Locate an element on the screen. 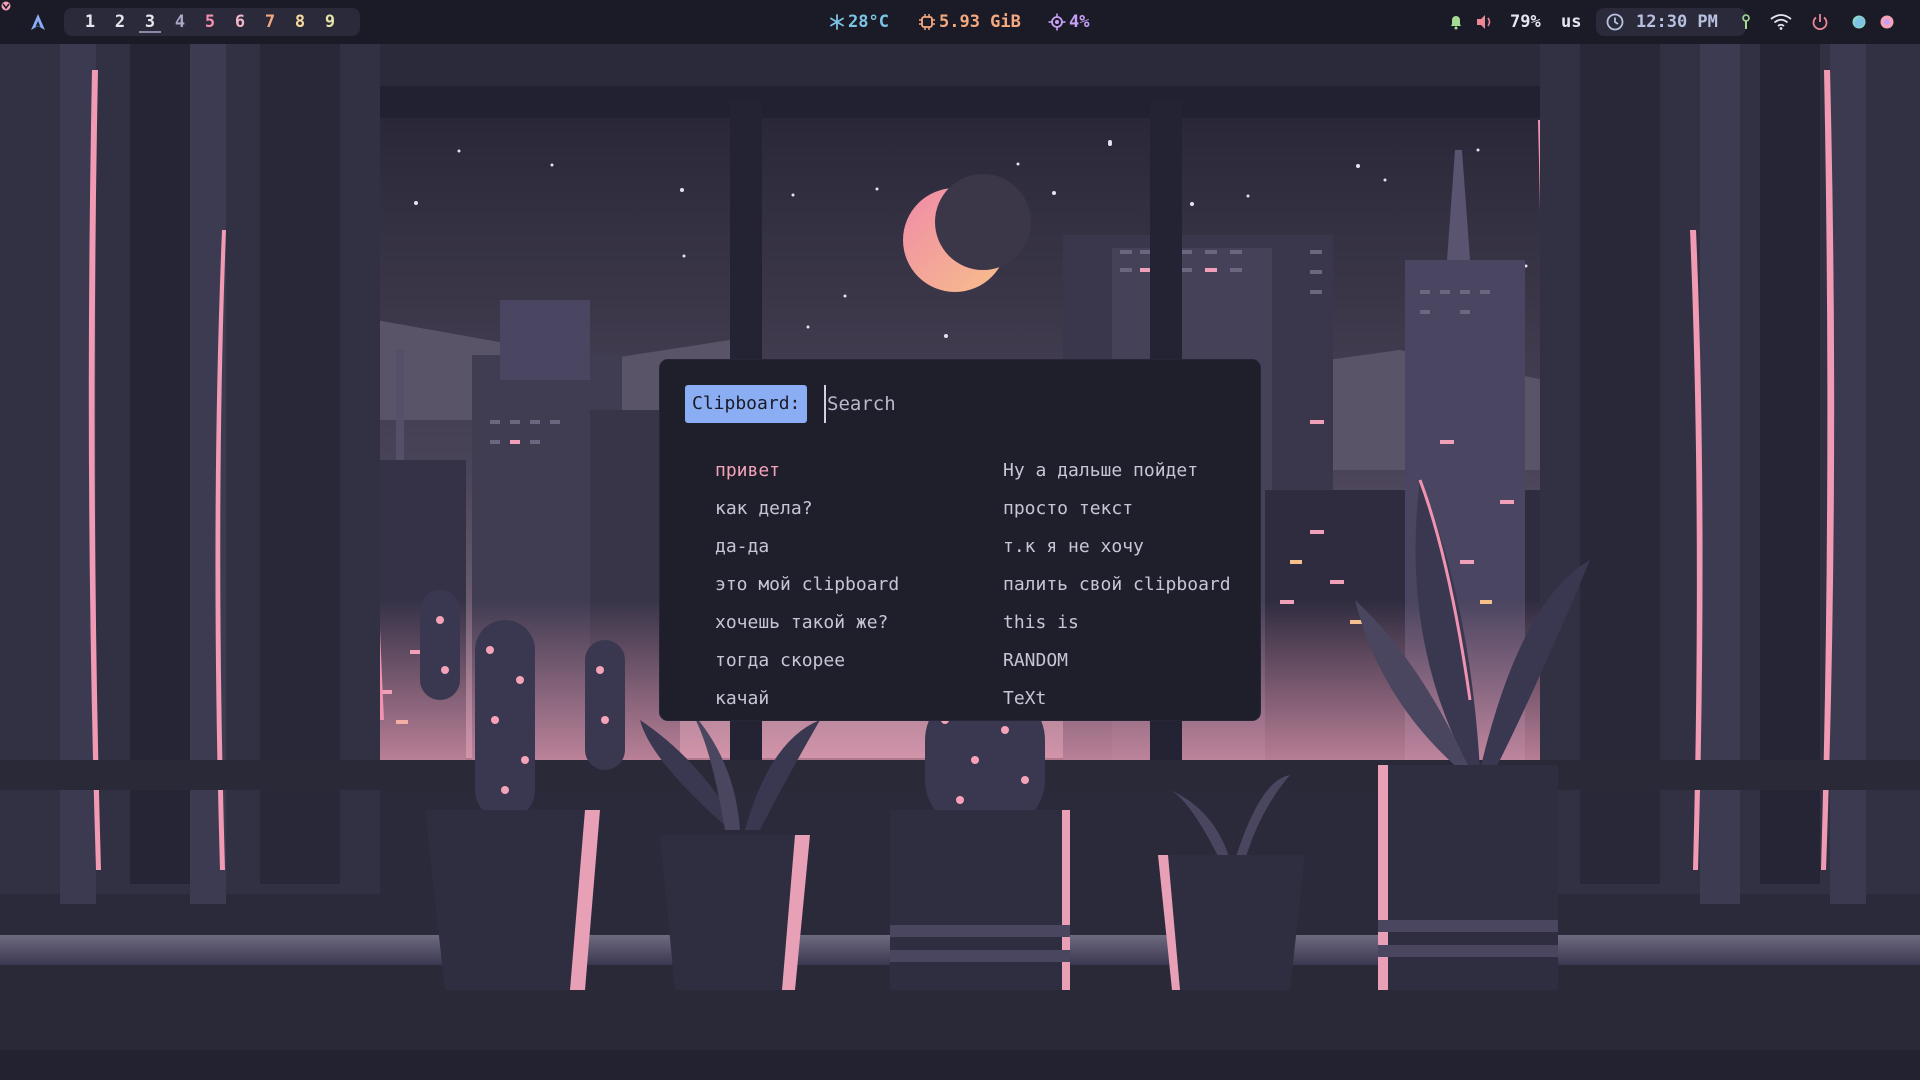  workspace-5: 5 is located at coordinates (210, 22).